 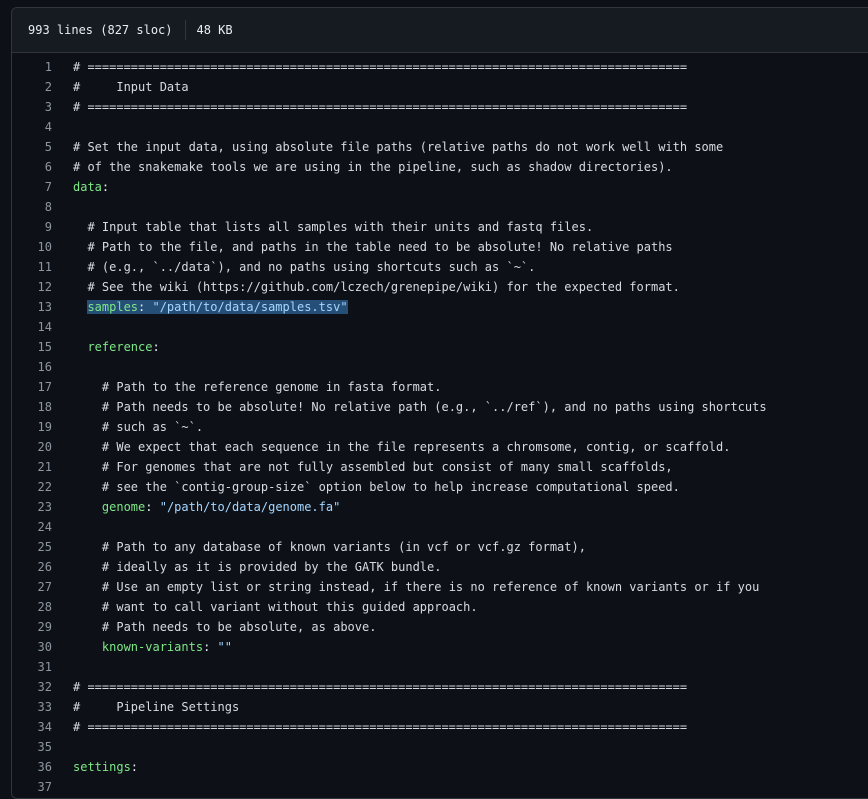 What do you see at coordinates (42, 307) in the screenshot?
I see `line-number: 13` at bounding box center [42, 307].